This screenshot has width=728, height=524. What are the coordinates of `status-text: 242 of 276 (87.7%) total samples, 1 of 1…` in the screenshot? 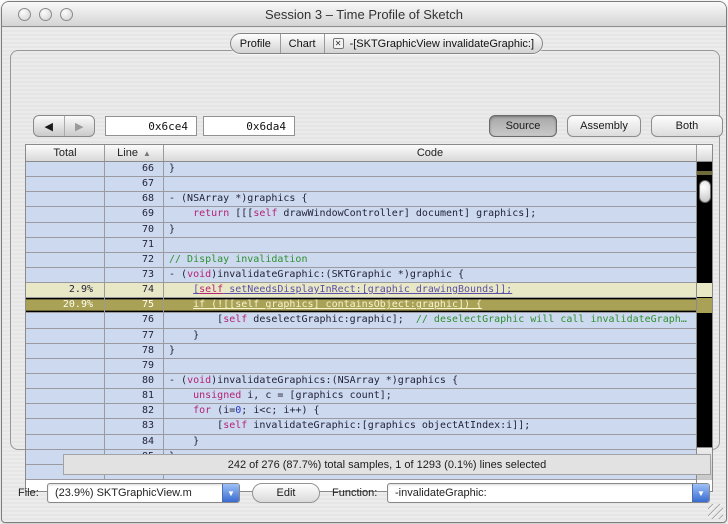 It's located at (387, 464).